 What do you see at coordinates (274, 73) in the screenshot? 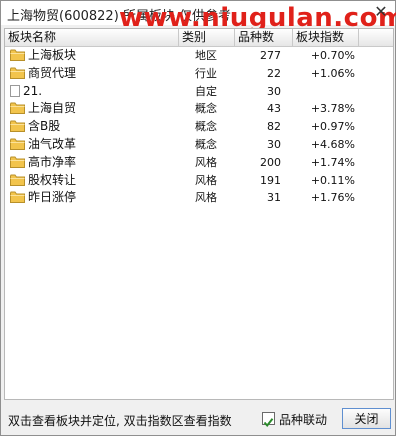
I see `cell-count: 22` at bounding box center [274, 73].